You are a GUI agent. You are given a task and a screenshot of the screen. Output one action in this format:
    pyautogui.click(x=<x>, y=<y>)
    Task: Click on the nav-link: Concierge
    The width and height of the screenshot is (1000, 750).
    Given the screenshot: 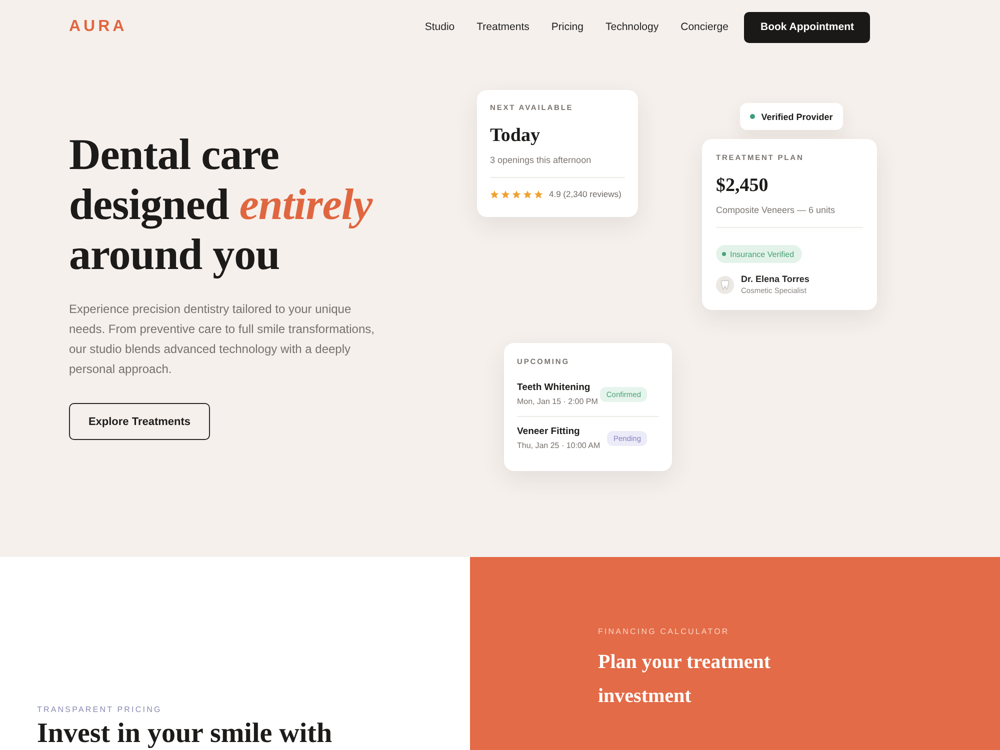 What is the action you would take?
    pyautogui.click(x=704, y=27)
    